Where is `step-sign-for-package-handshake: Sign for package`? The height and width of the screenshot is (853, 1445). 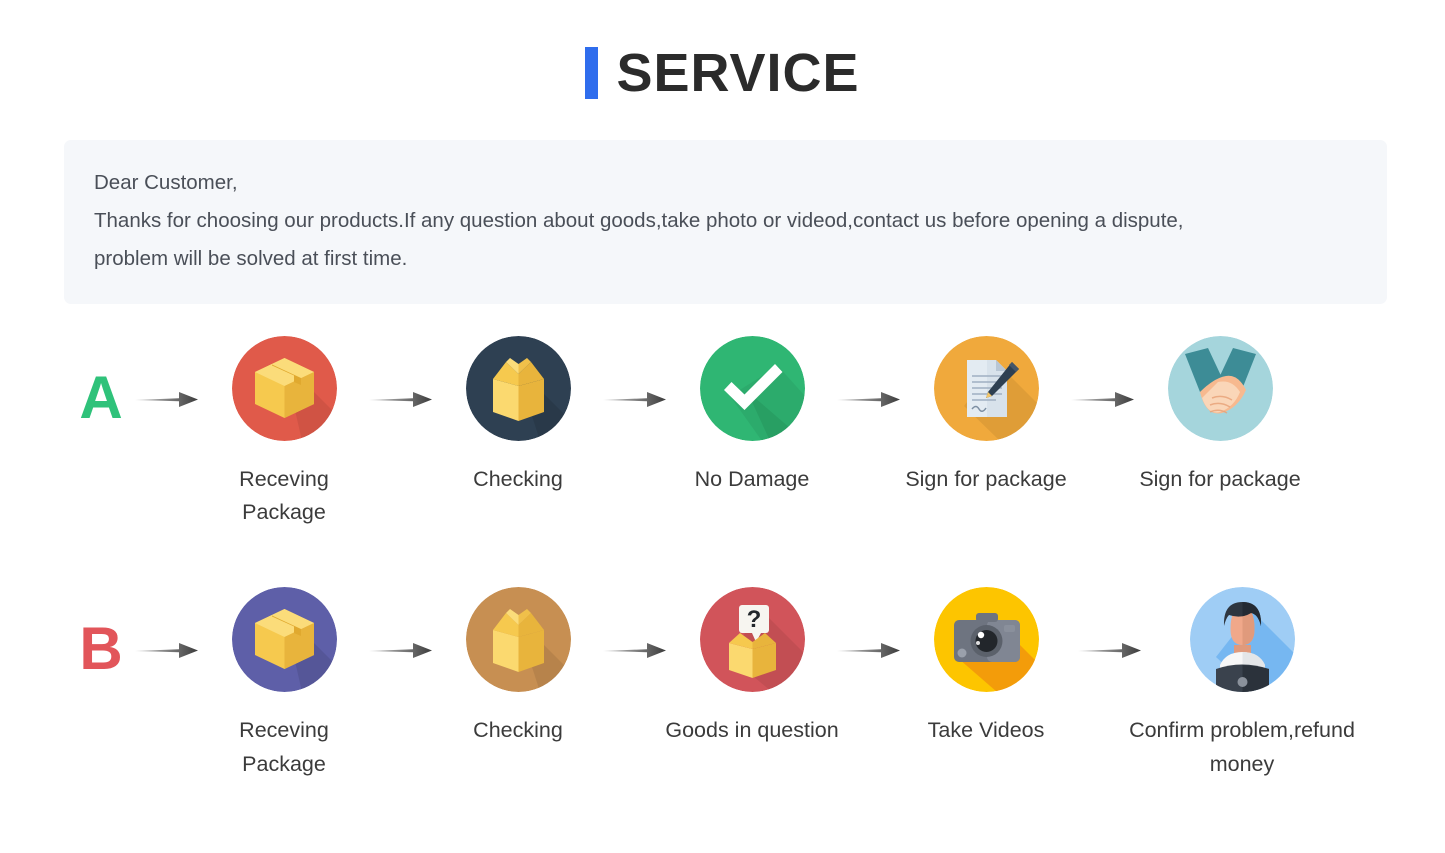 step-sign-for-package-handshake: Sign for package is located at coordinates (1220, 415).